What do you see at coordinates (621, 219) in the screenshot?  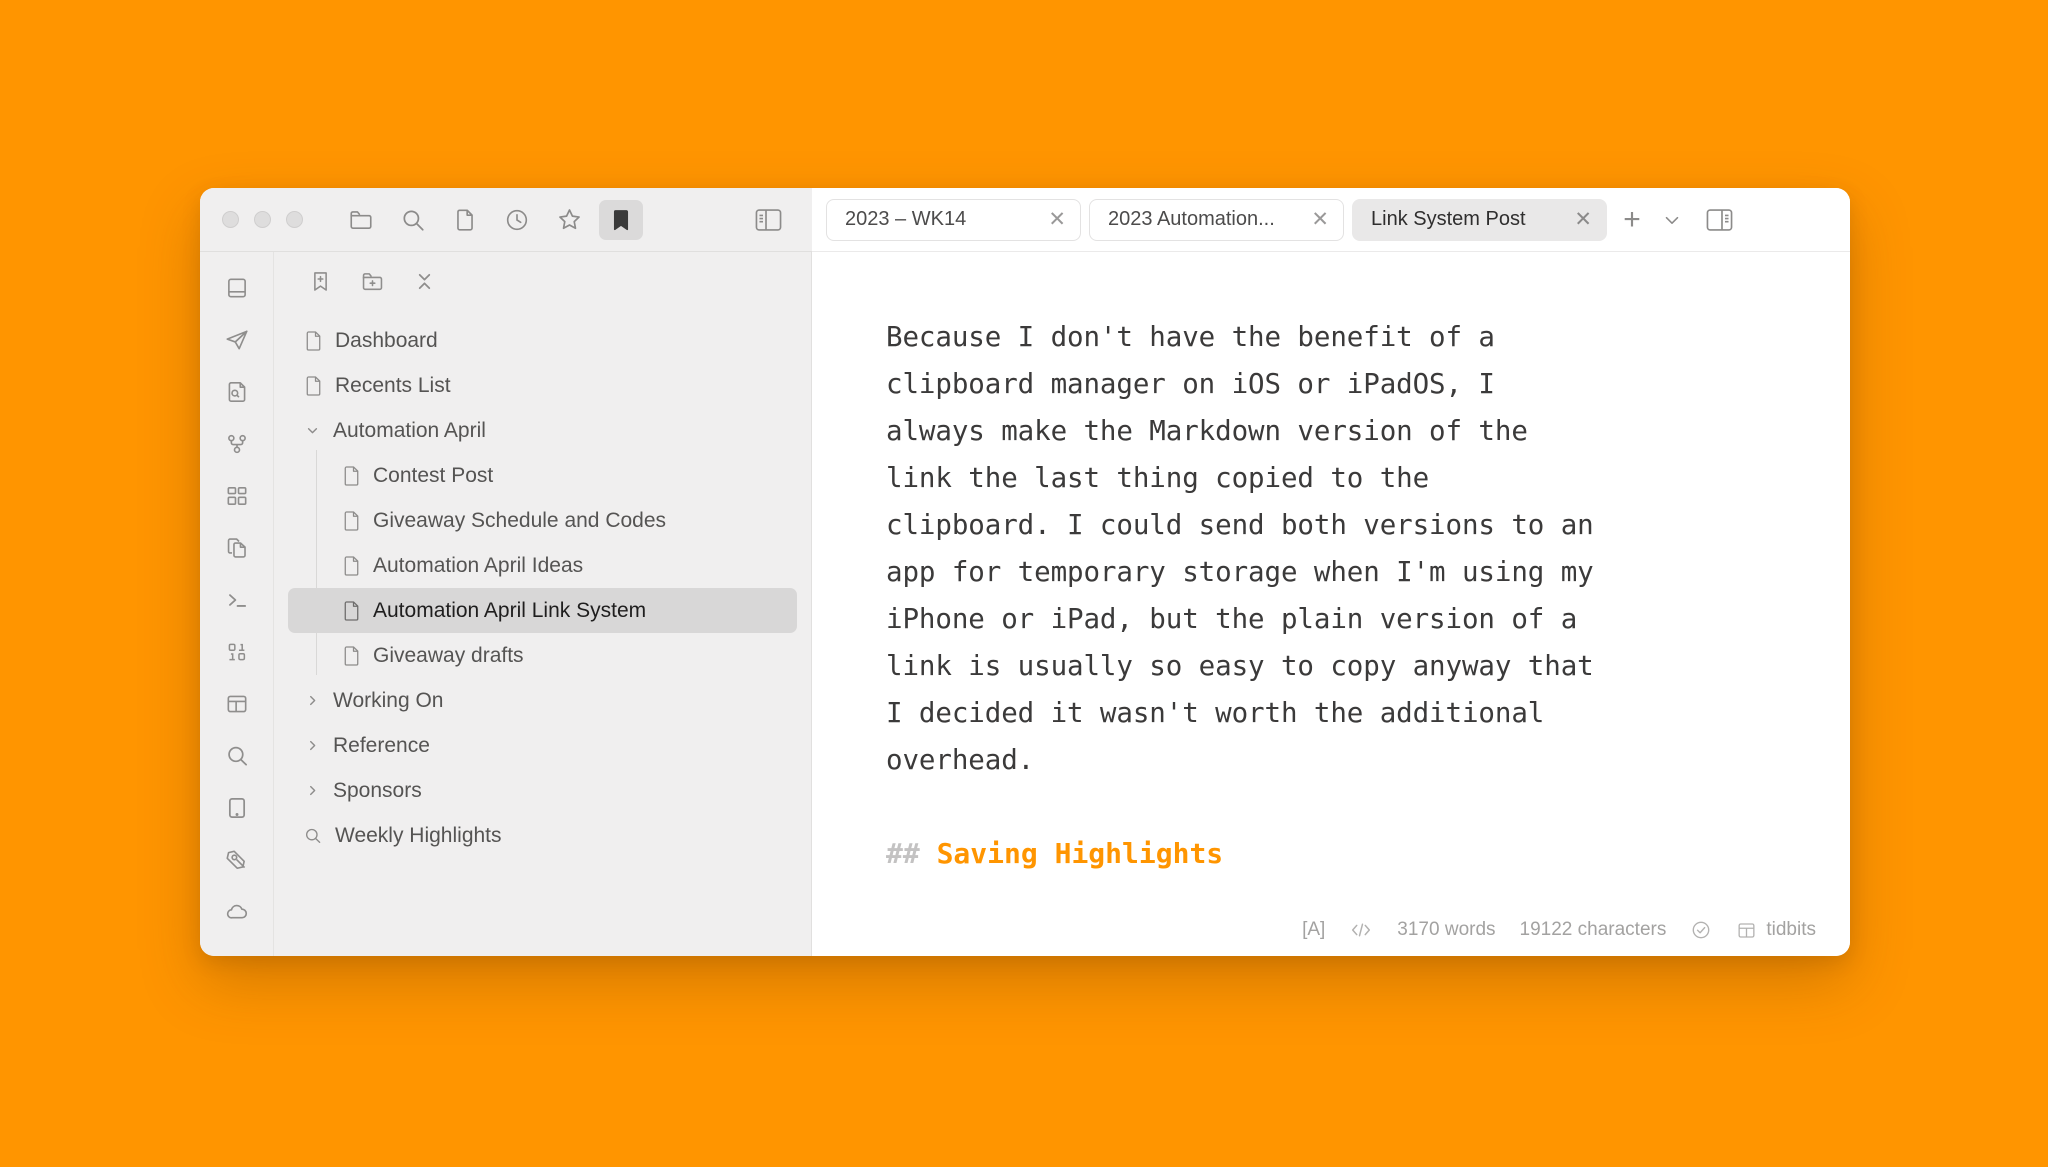 I see `bookmark-icon` at bounding box center [621, 219].